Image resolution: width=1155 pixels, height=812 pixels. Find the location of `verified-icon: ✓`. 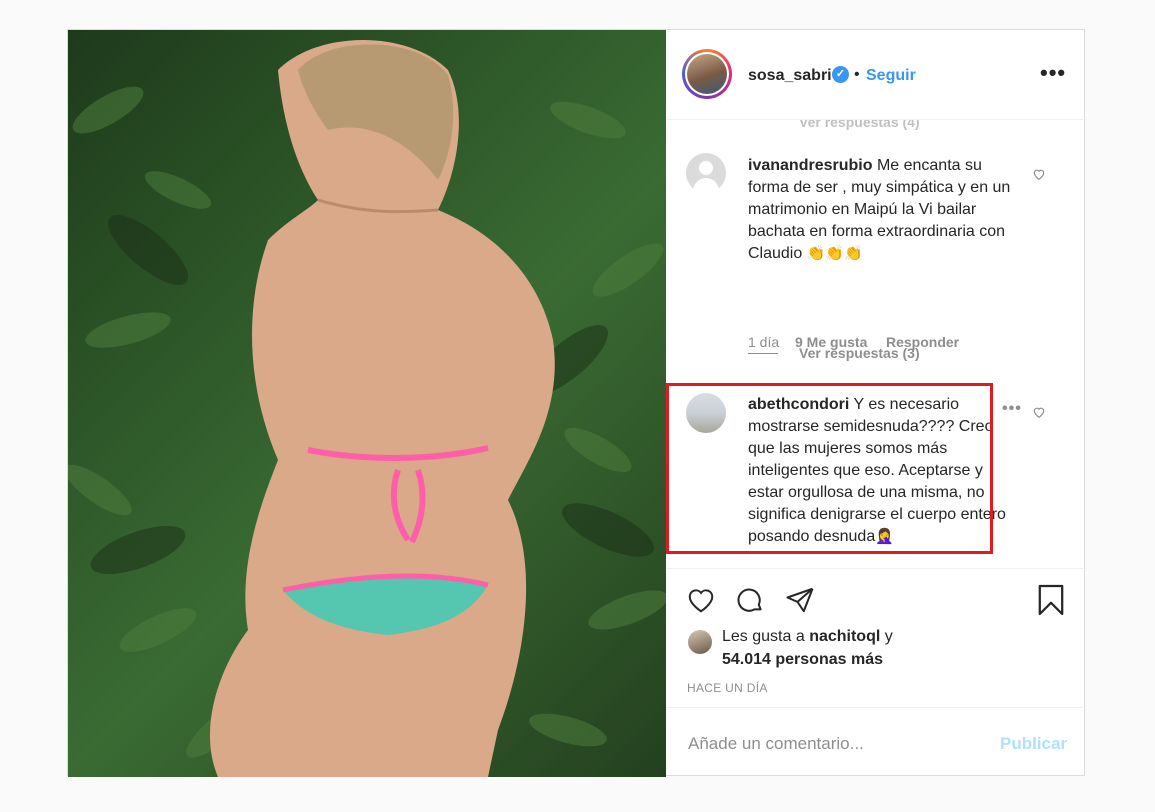

verified-icon: ✓ is located at coordinates (840, 74).